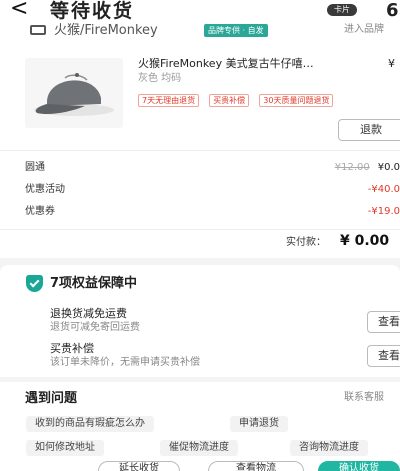 The height and width of the screenshot is (471, 400). What do you see at coordinates (139, 466) in the screenshot?
I see `extend-receipt-button: 延长收货` at bounding box center [139, 466].